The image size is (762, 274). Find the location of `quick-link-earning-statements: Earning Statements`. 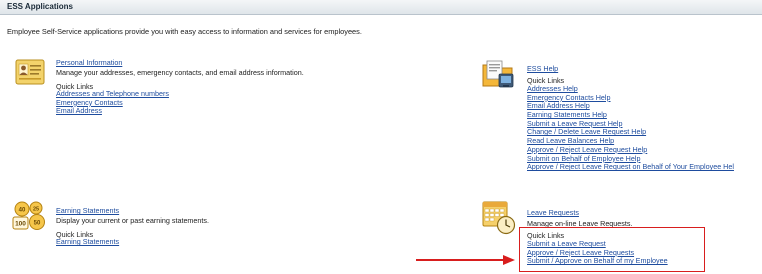

quick-link-earning-statements: Earning Statements is located at coordinates (87, 242).